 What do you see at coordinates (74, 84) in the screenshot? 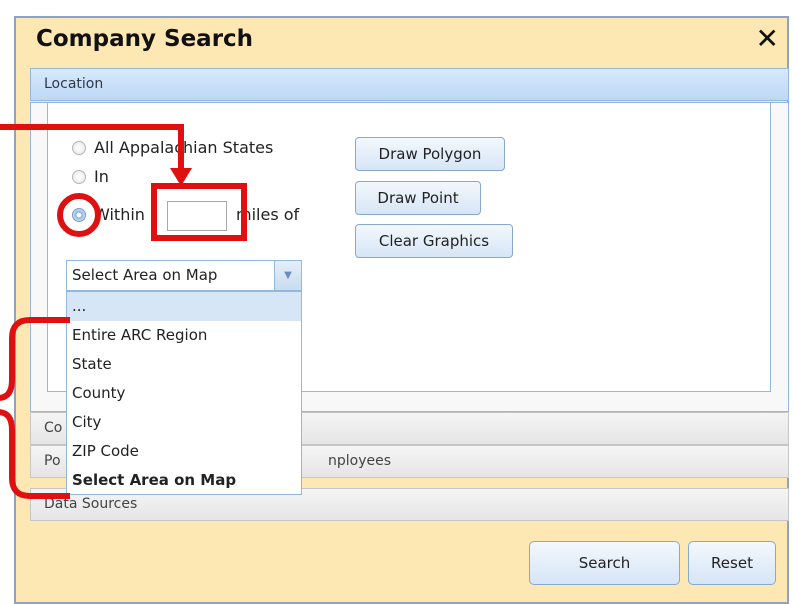
I see `panel-header-location-label: Location` at bounding box center [74, 84].